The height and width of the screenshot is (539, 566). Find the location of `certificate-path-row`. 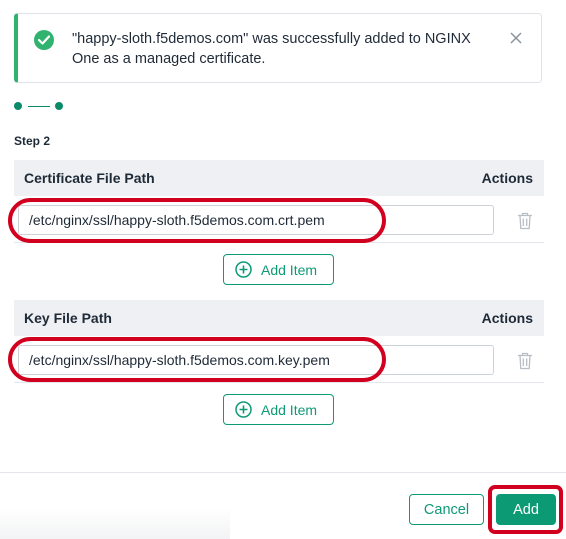

certificate-path-row is located at coordinates (279, 221).